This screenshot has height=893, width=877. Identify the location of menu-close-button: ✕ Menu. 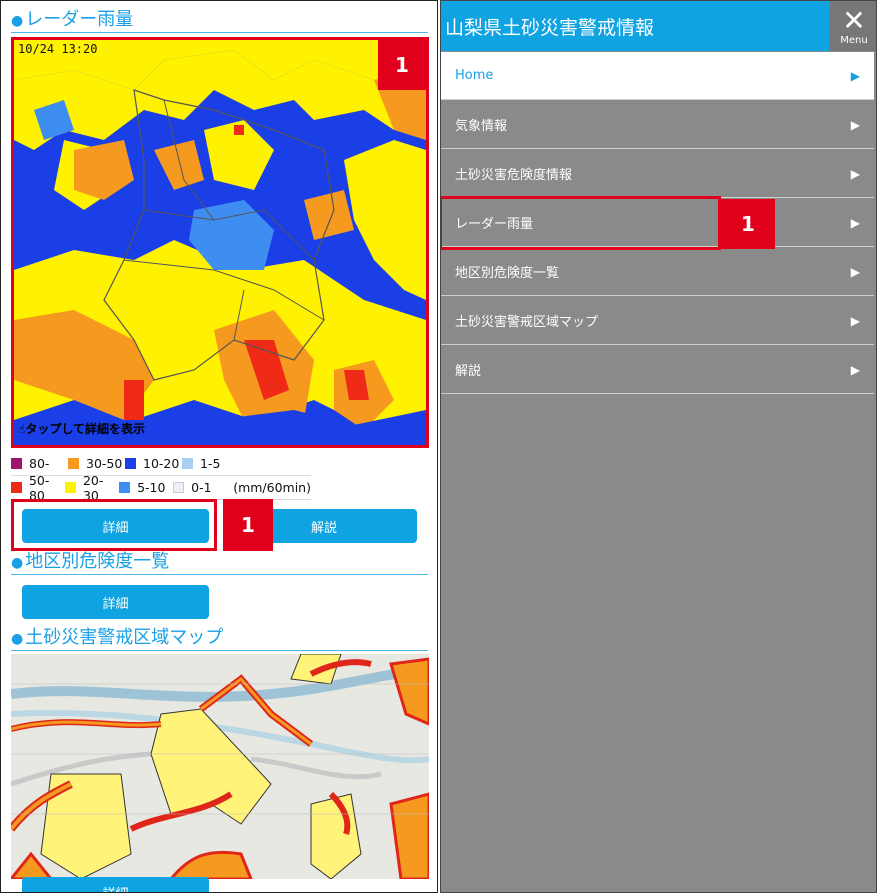
(853, 26).